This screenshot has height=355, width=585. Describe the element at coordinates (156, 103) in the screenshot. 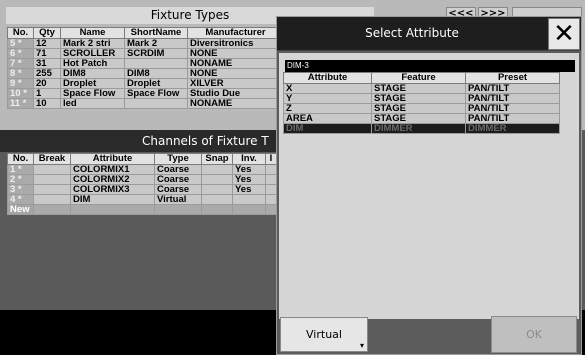

I see `row-shortname` at that location.